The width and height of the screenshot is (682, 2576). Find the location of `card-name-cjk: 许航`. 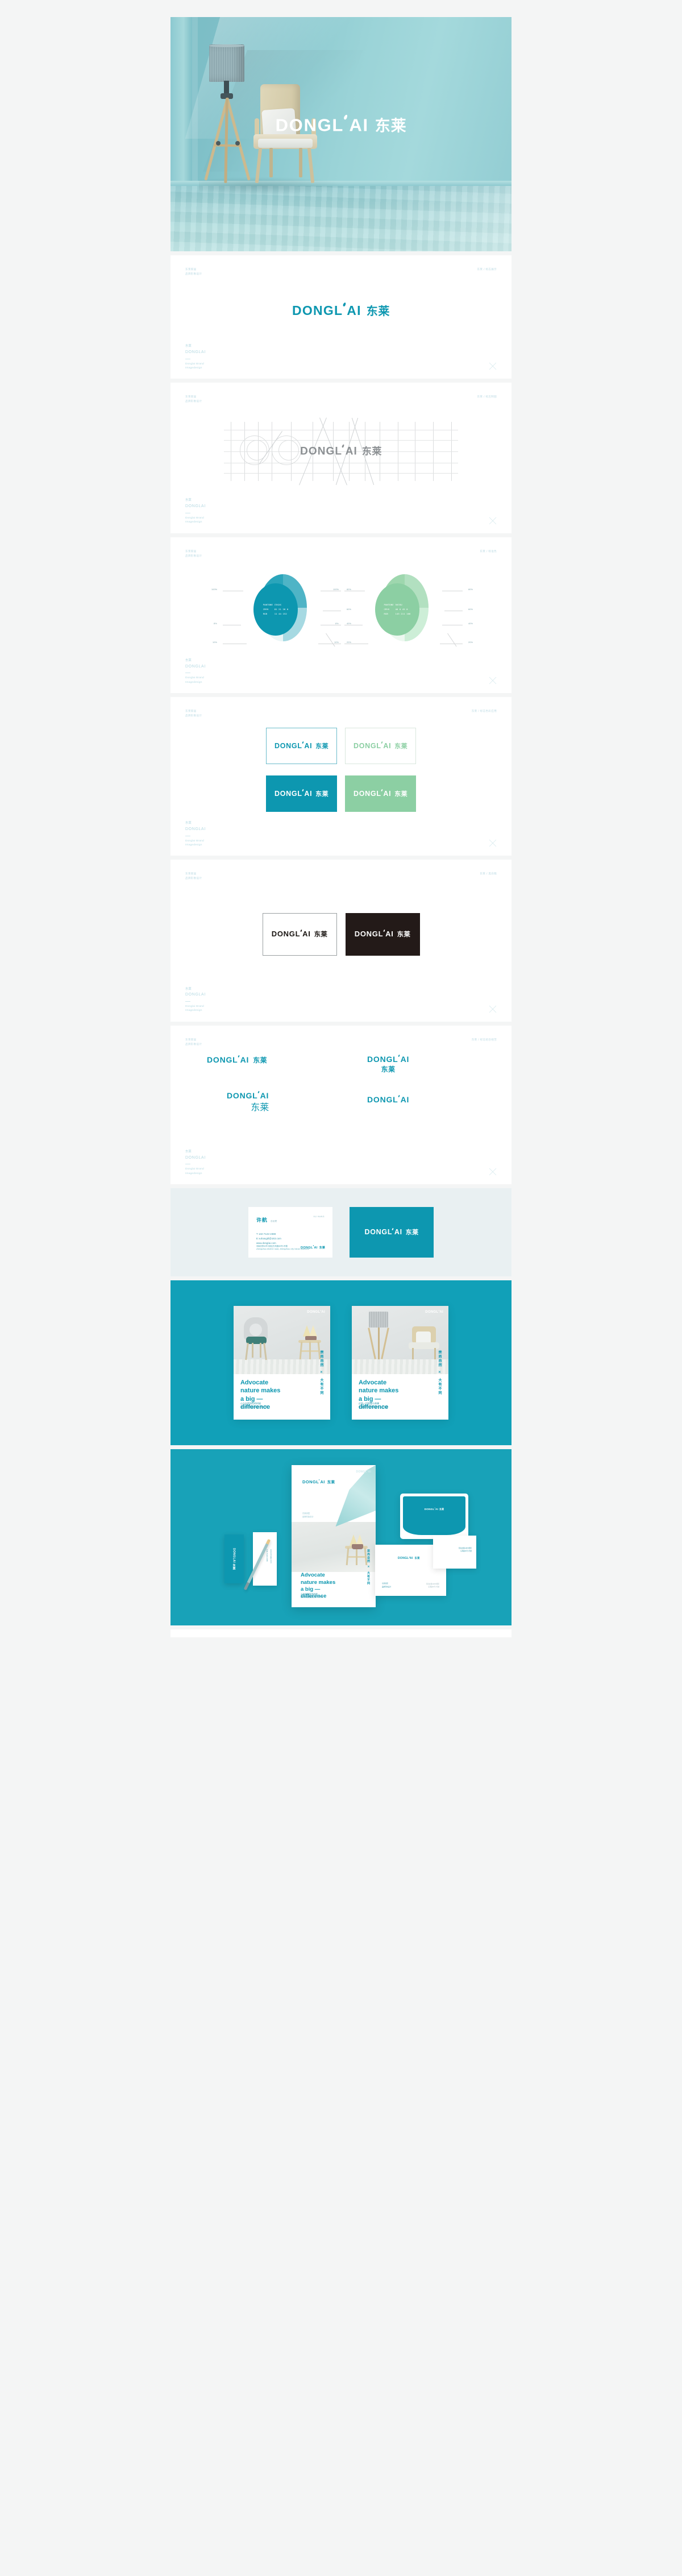

card-name-cjk: 许航 is located at coordinates (262, 1221).